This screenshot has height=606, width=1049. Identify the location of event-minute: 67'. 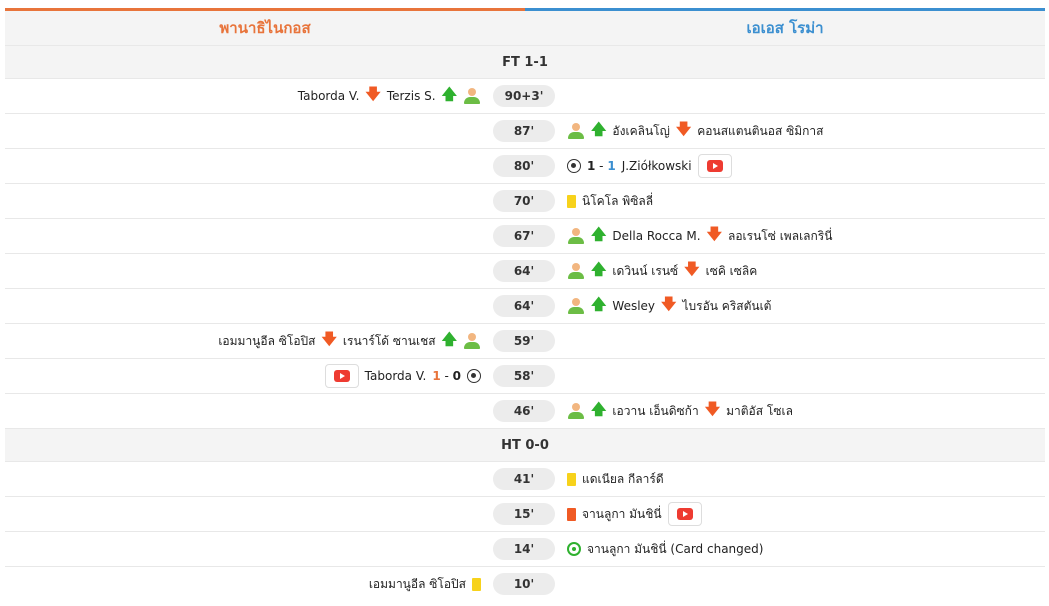
(524, 236).